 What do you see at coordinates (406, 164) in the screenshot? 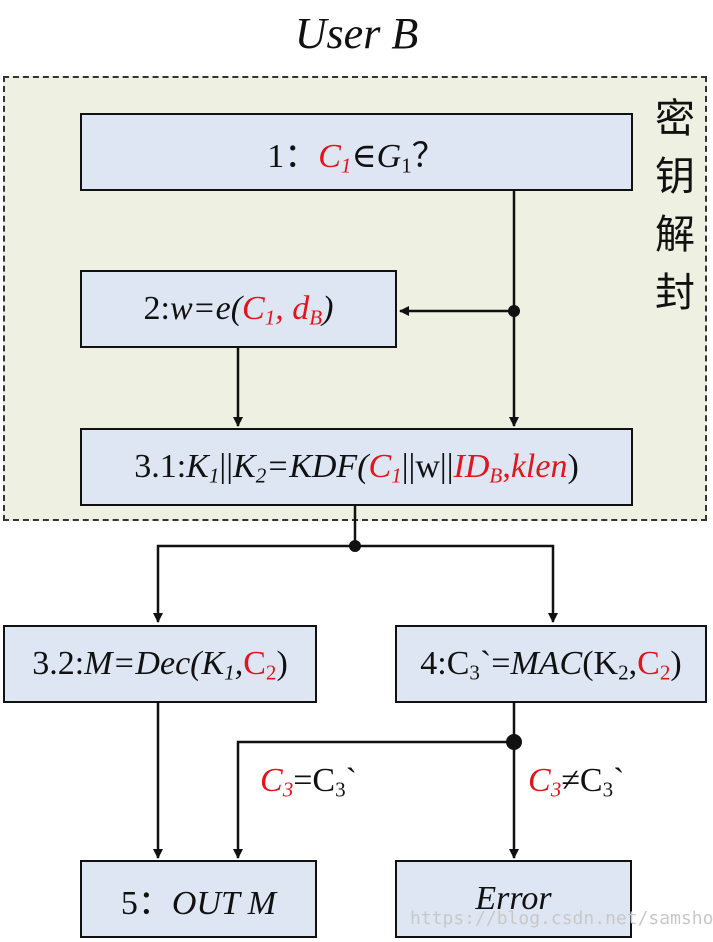
I see `step1-rest-sub: 1` at bounding box center [406, 164].